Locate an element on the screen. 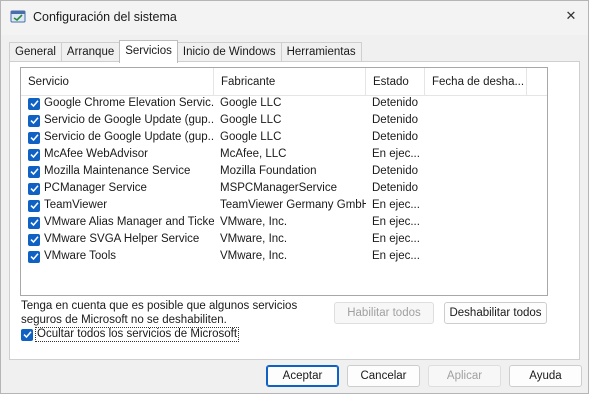  tab-arranque: Arranque is located at coordinates (90, 52).